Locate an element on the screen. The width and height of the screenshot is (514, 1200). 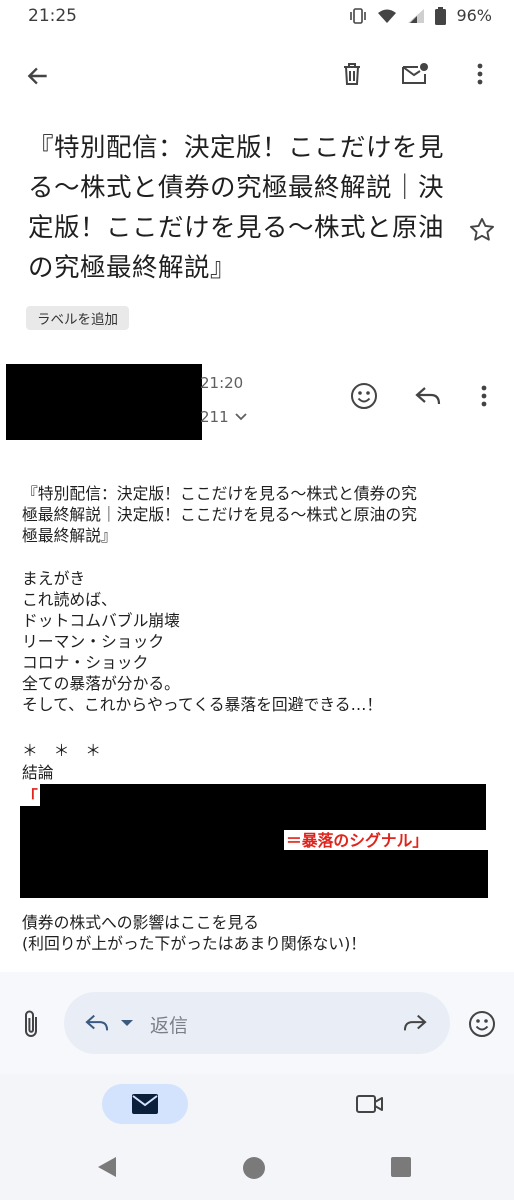
mark-unread-button is located at coordinates (415, 74).